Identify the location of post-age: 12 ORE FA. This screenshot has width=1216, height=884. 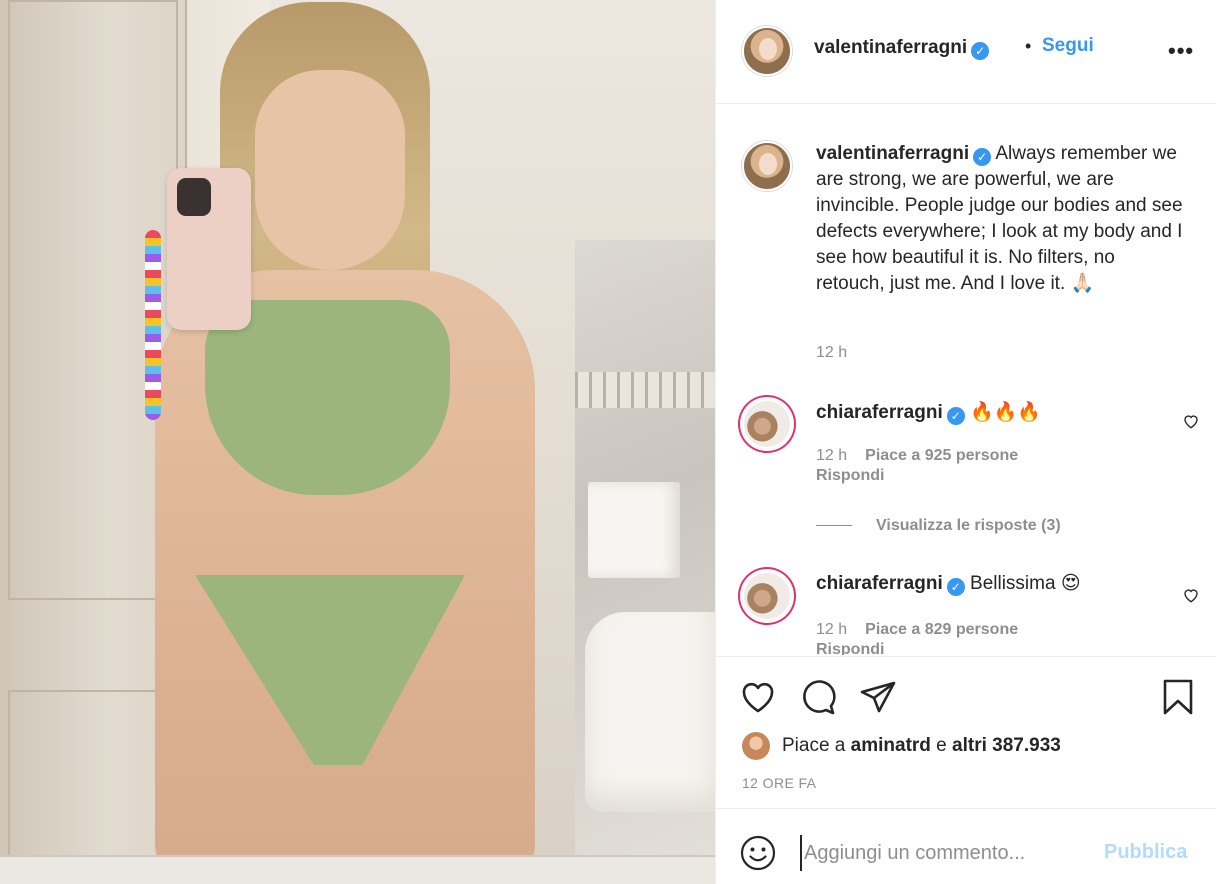
(779, 783).